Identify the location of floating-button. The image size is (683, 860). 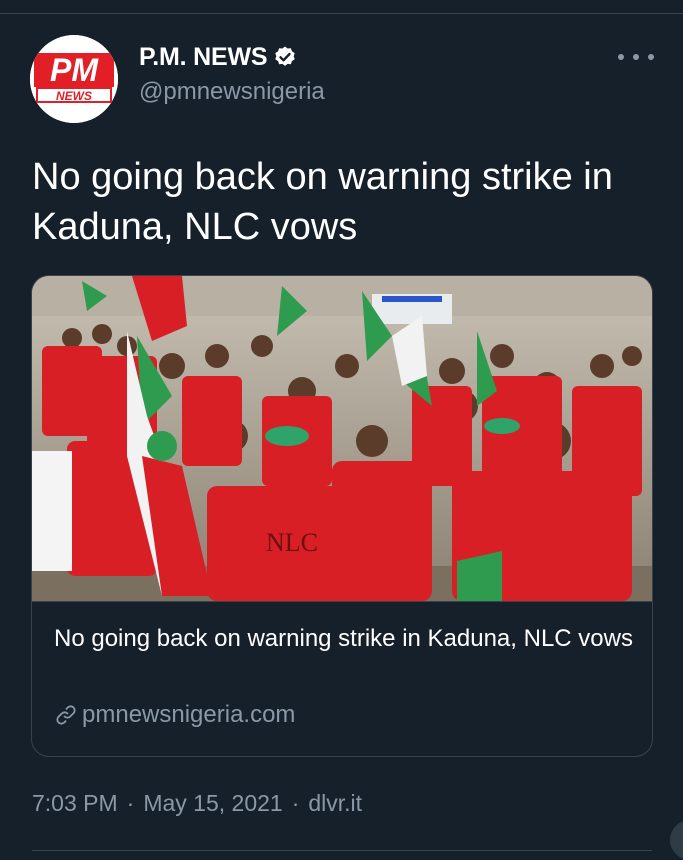
(676, 840).